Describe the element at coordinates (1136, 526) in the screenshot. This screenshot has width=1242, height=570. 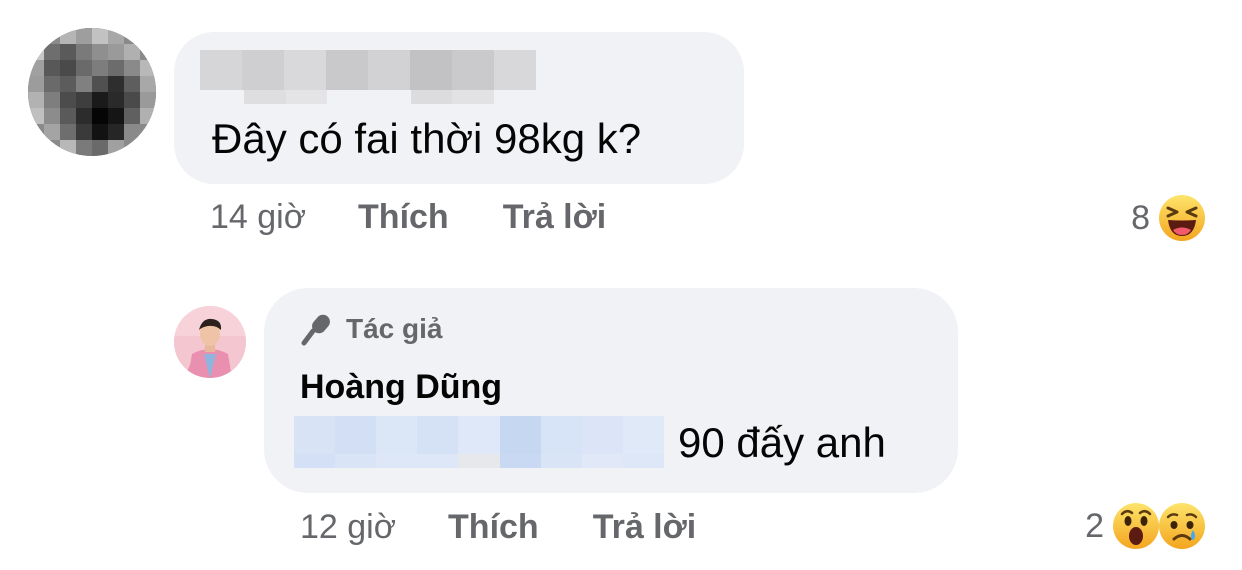
I see `wow-icon` at that location.